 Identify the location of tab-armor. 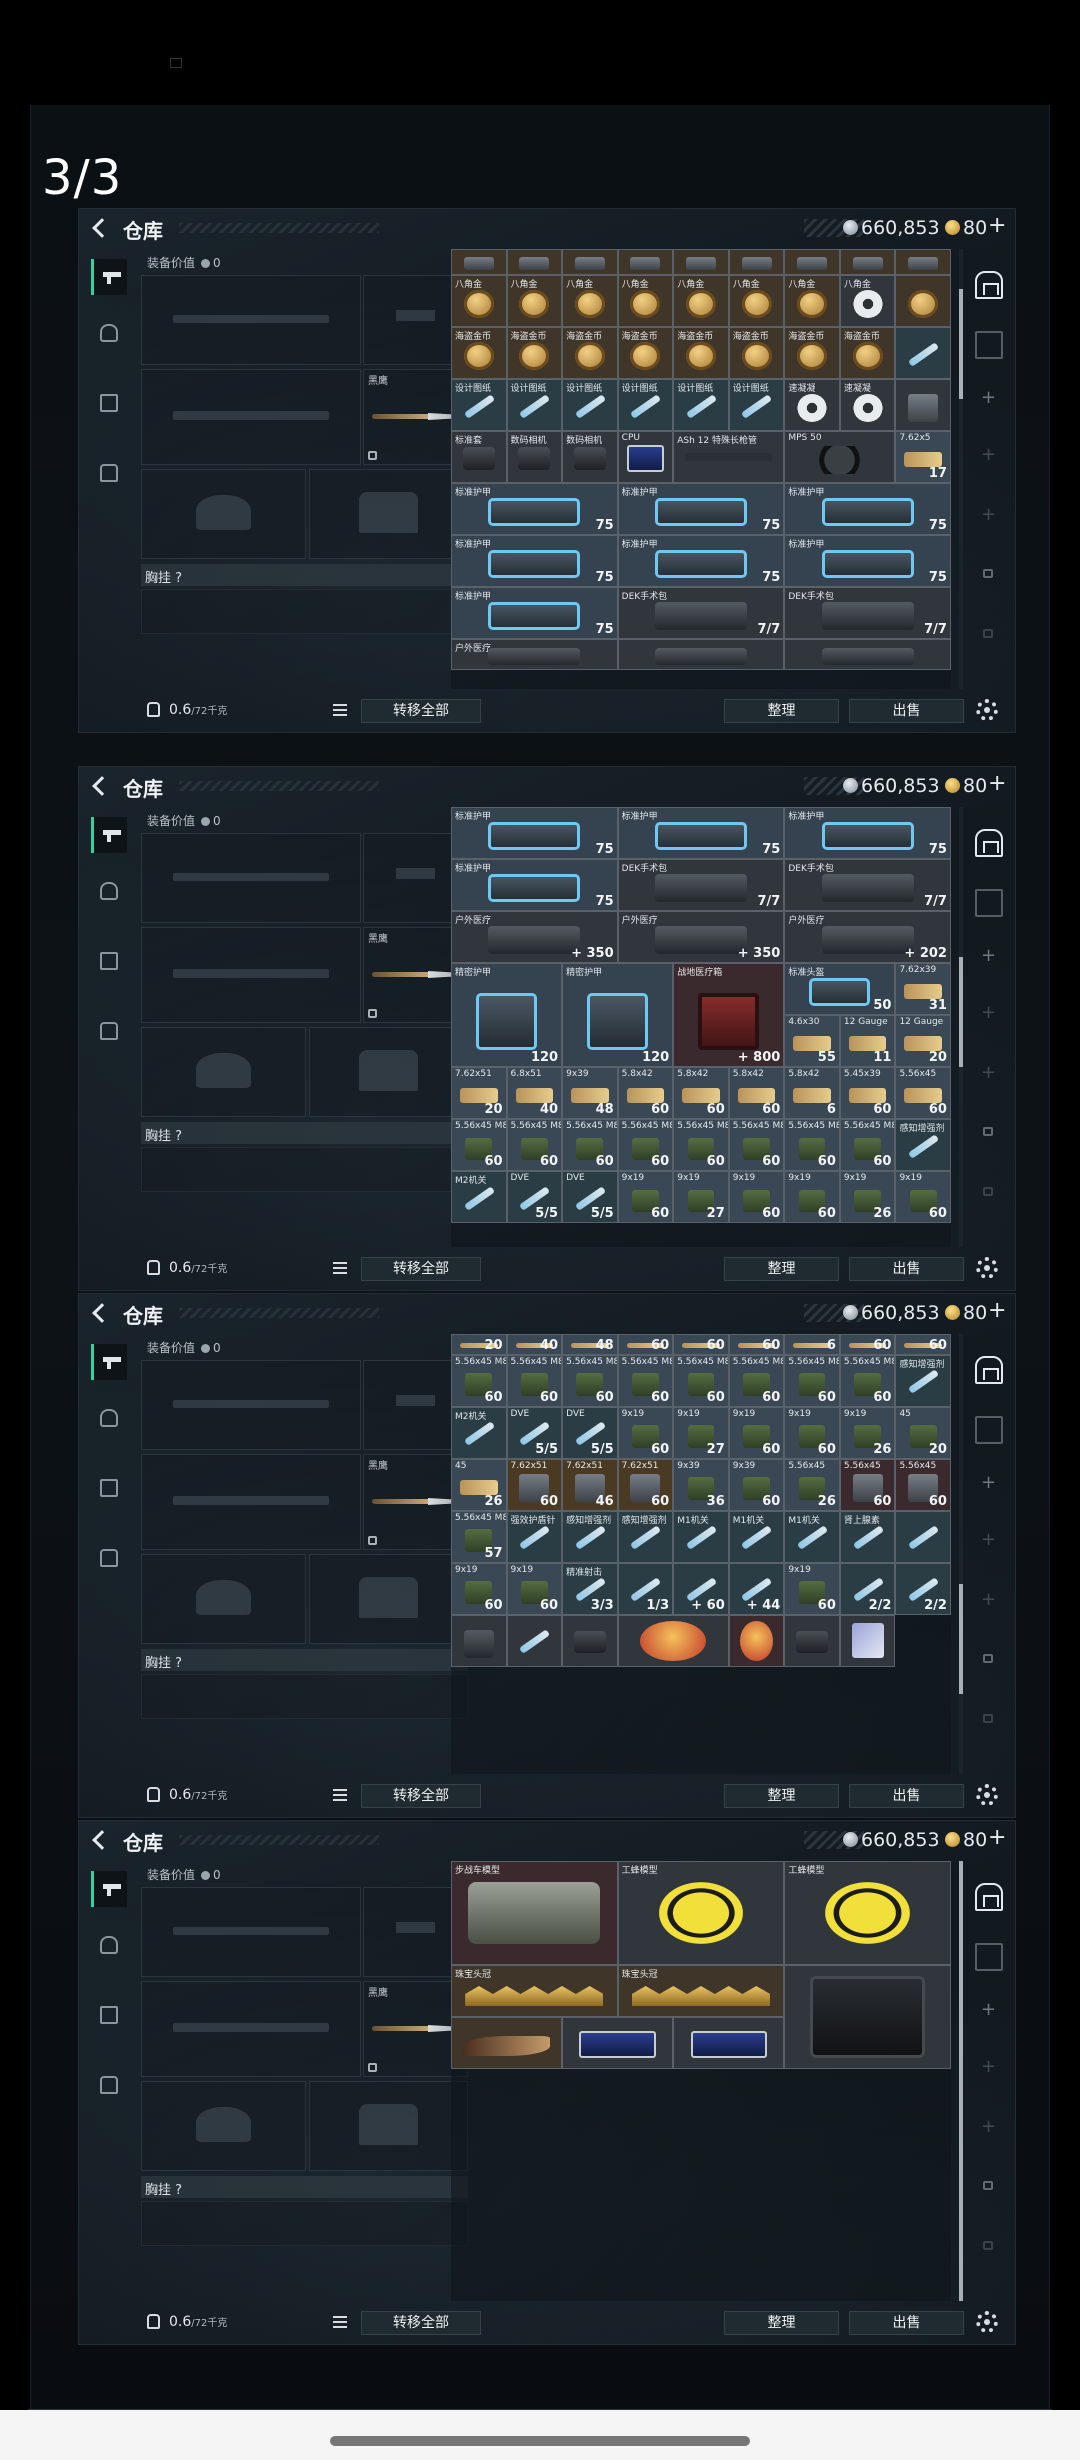
(109, 2015).